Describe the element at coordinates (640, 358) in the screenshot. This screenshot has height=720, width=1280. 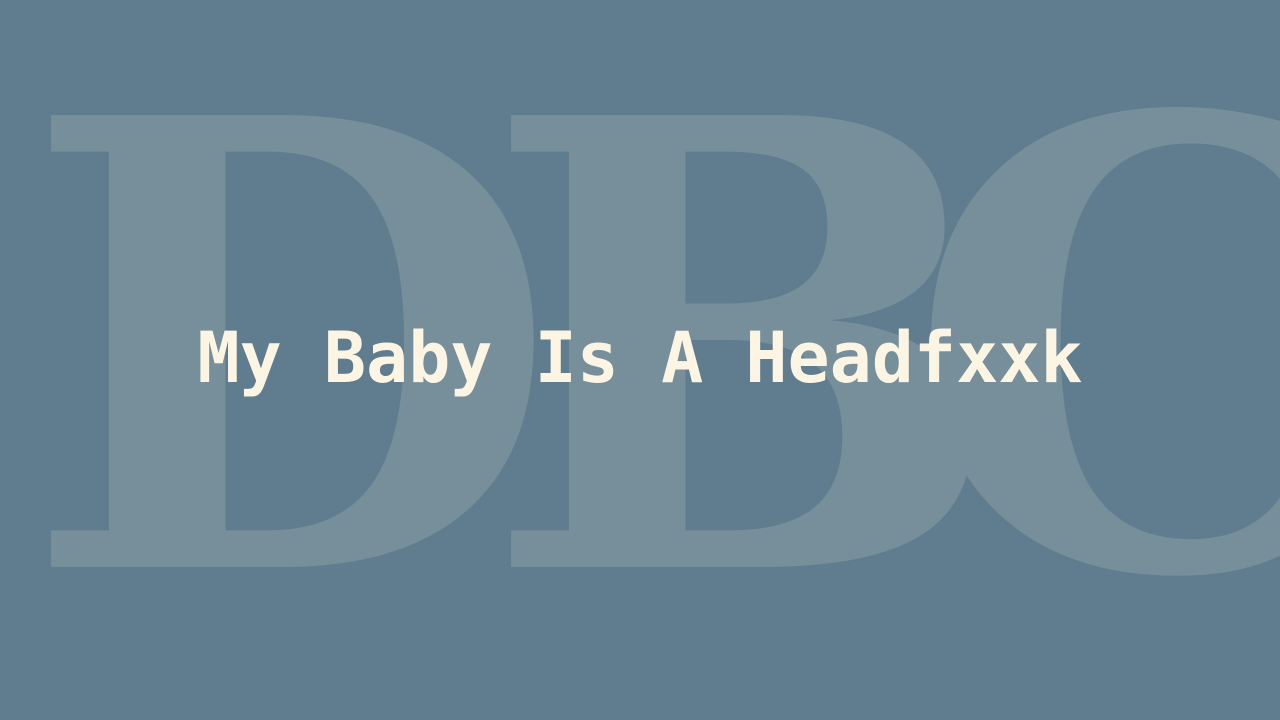
I see `page-title: My Baby Is A Headfxxk` at that location.